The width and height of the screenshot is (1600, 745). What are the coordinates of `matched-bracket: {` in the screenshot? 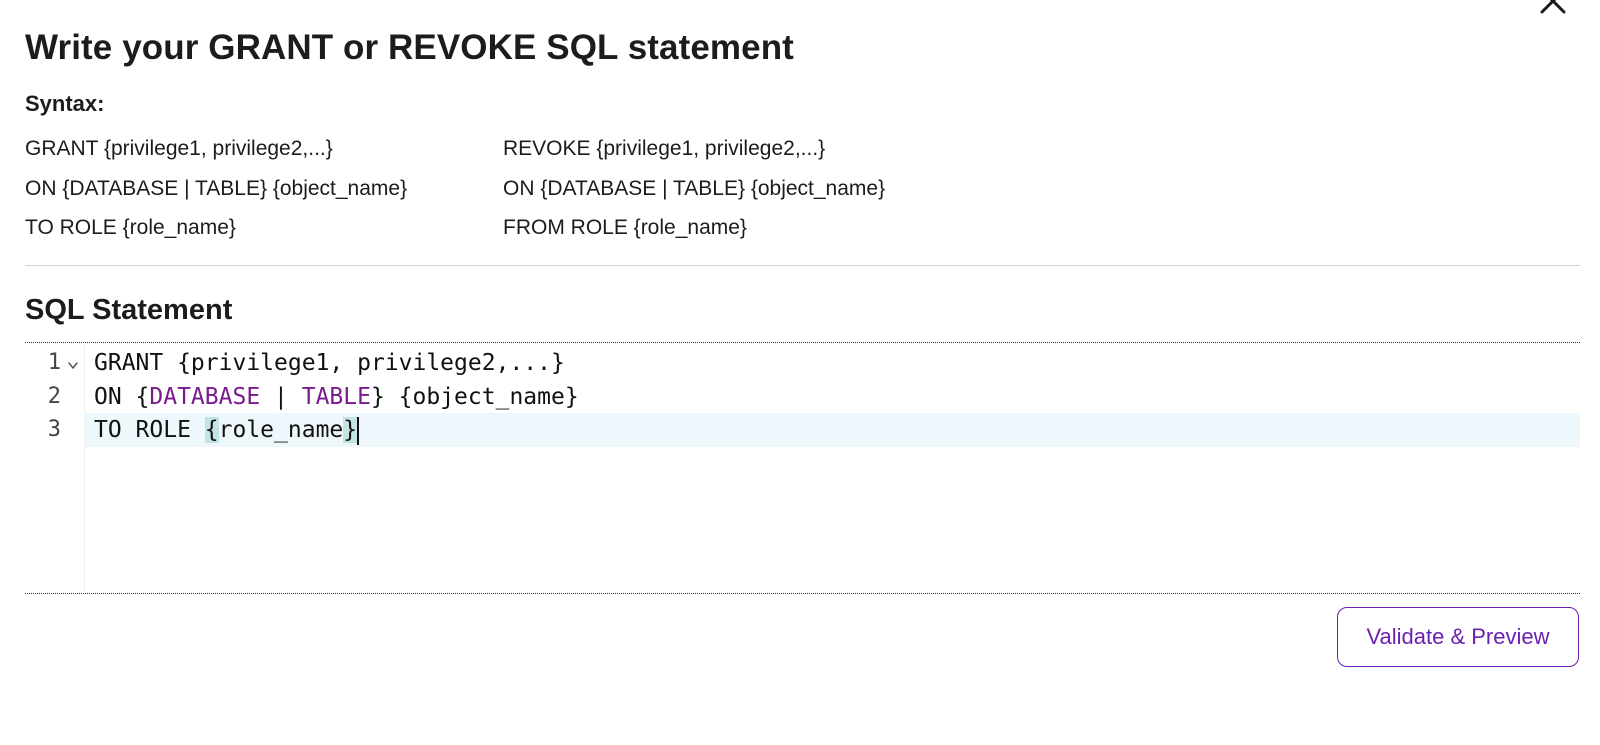 It's located at (211, 430).